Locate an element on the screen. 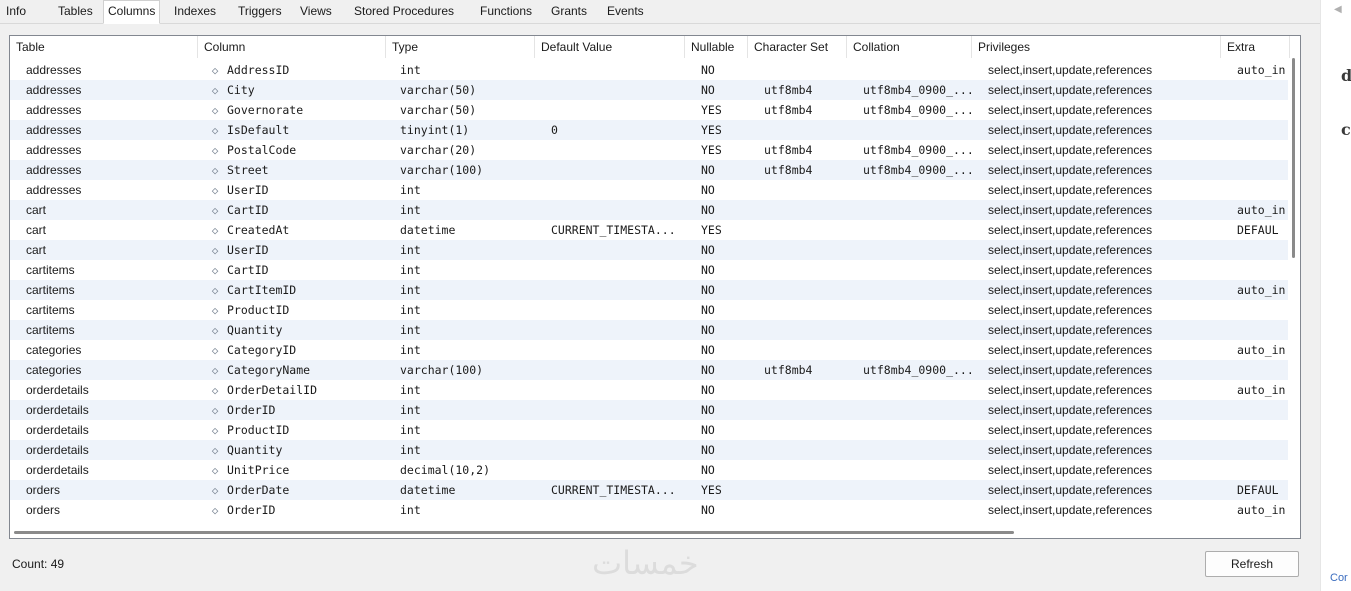  tab-info: Info is located at coordinates (16, 12).